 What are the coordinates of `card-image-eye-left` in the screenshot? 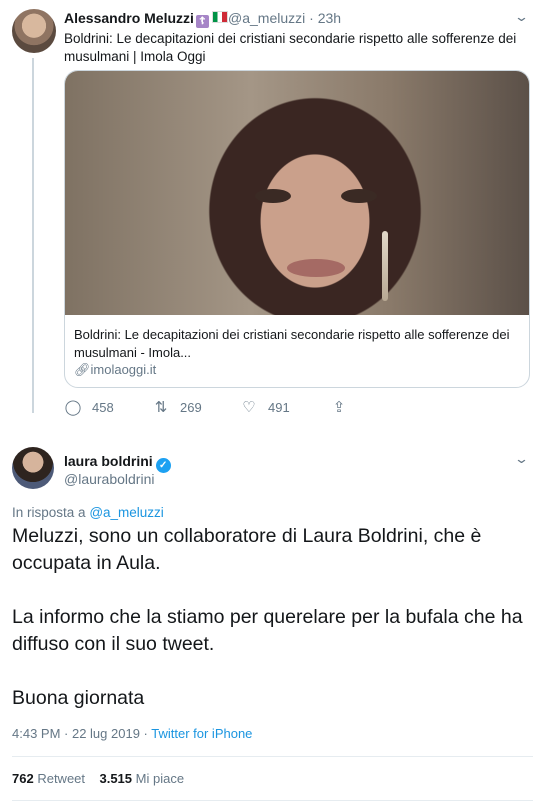 It's located at (273, 196).